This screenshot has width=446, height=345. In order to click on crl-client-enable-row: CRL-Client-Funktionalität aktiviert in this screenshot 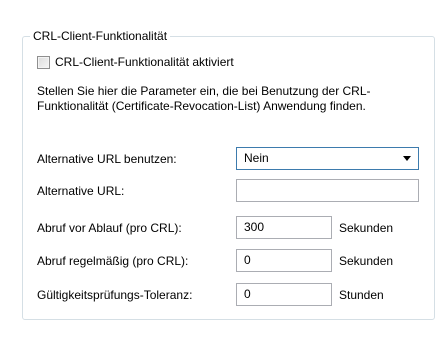, I will do `click(135, 62)`.